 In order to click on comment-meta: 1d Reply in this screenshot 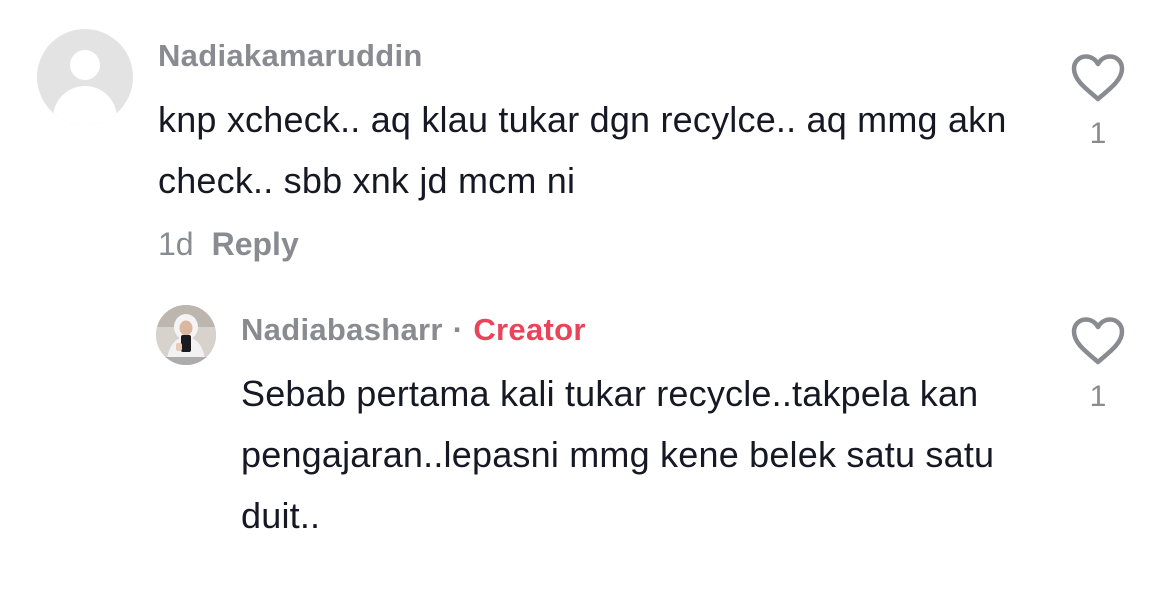, I will do `click(228, 244)`.